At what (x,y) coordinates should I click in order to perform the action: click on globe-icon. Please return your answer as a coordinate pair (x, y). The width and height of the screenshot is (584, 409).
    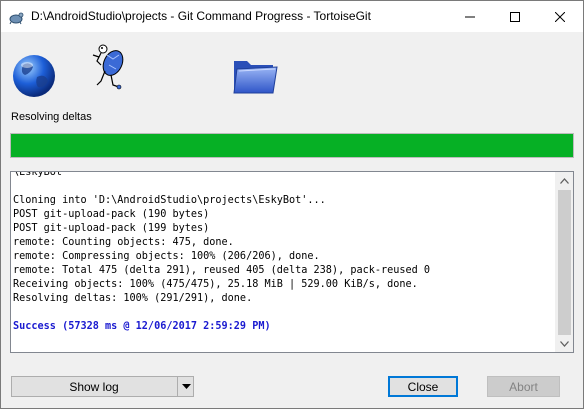
    Looking at the image, I should click on (34, 76).